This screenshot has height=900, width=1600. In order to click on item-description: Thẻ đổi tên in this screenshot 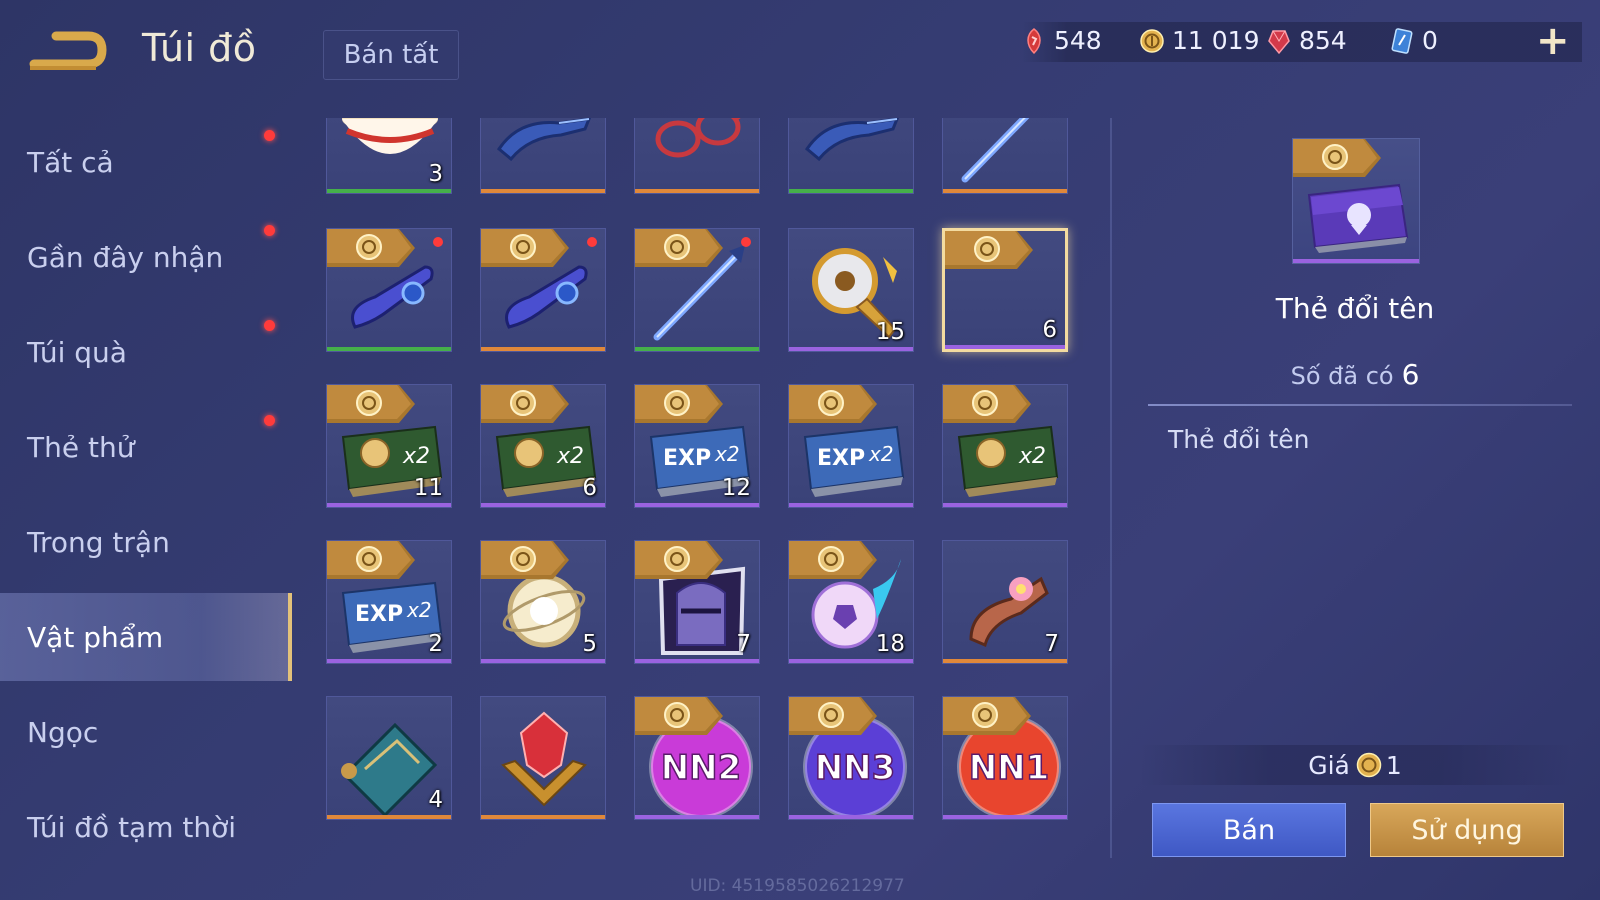, I will do `click(1239, 439)`.